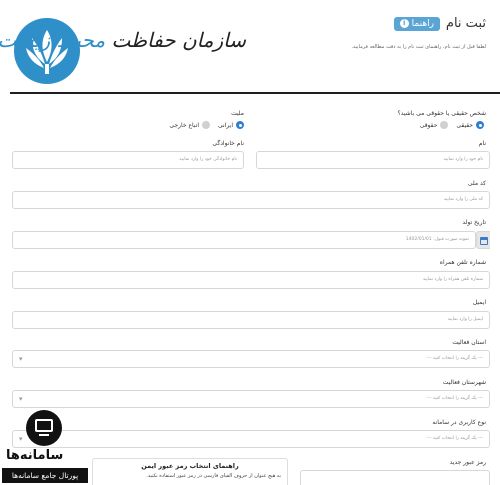 The image size is (500, 485). Describe the element at coordinates (251, 399) in the screenshot. I see `city-select: --- یک گزینه را انتخاب کنید --- ▾` at that location.